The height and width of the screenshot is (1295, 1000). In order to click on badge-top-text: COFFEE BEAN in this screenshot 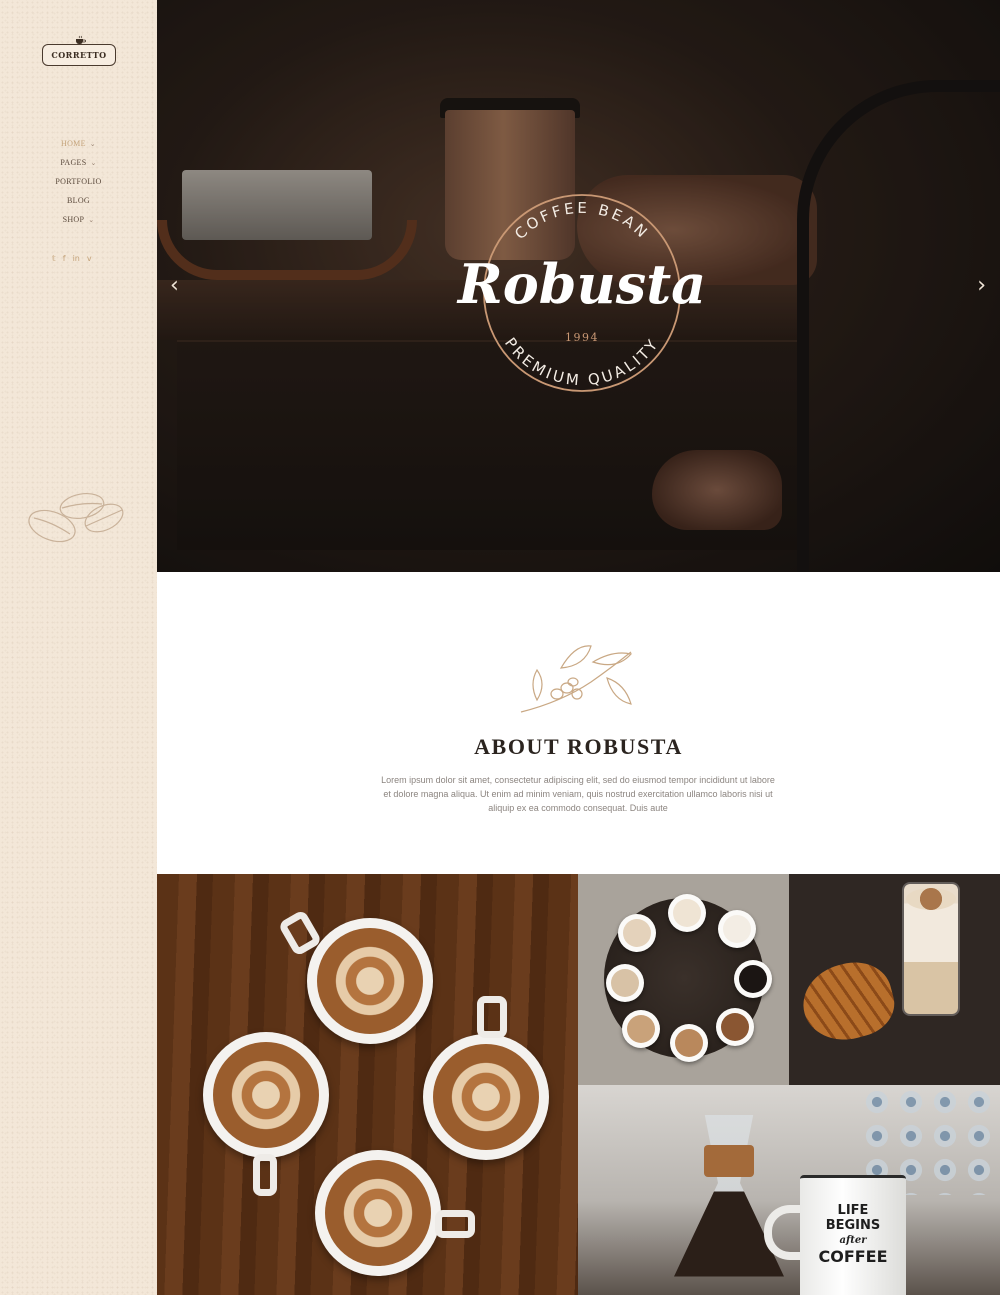, I will do `click(580, 221)`.